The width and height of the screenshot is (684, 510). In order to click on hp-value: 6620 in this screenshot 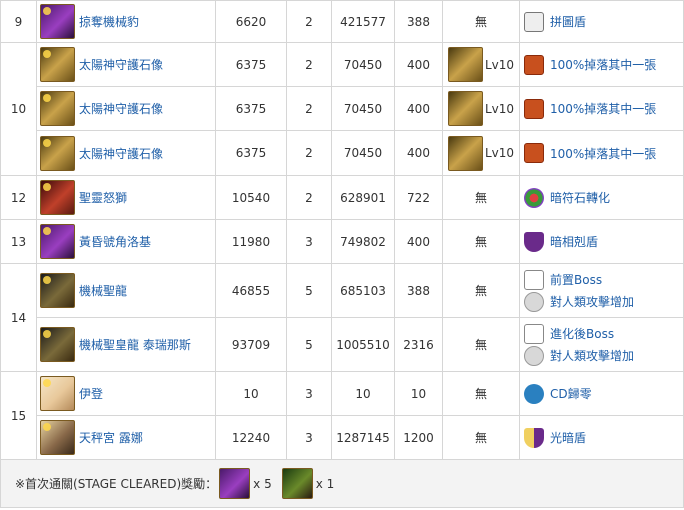, I will do `click(251, 21)`.